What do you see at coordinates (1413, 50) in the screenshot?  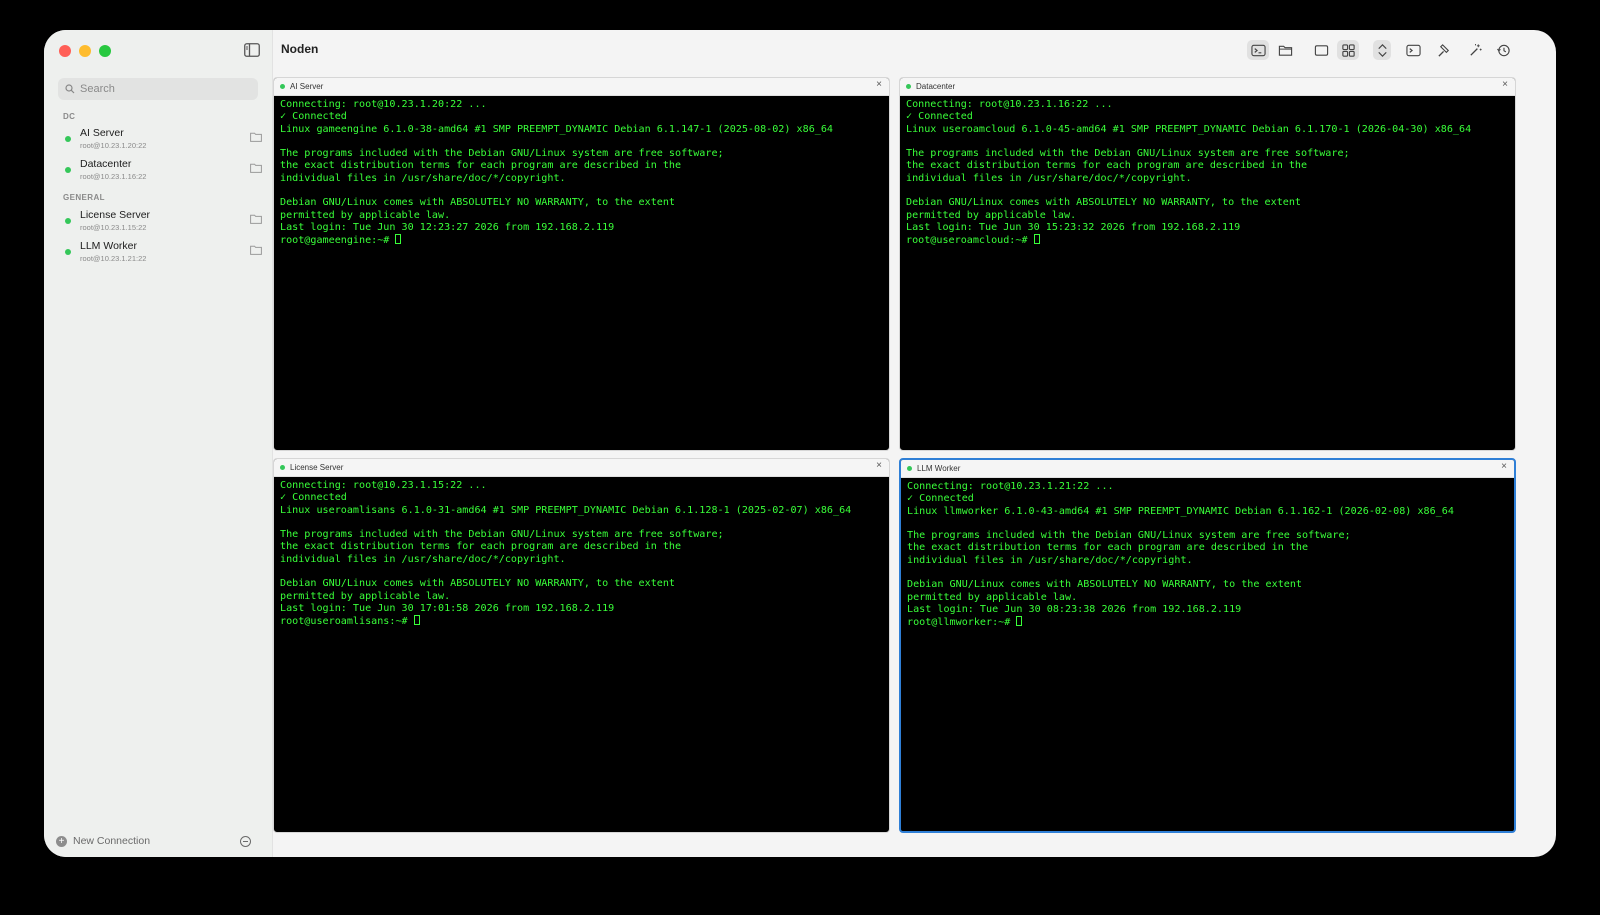 I see `console-icon` at bounding box center [1413, 50].